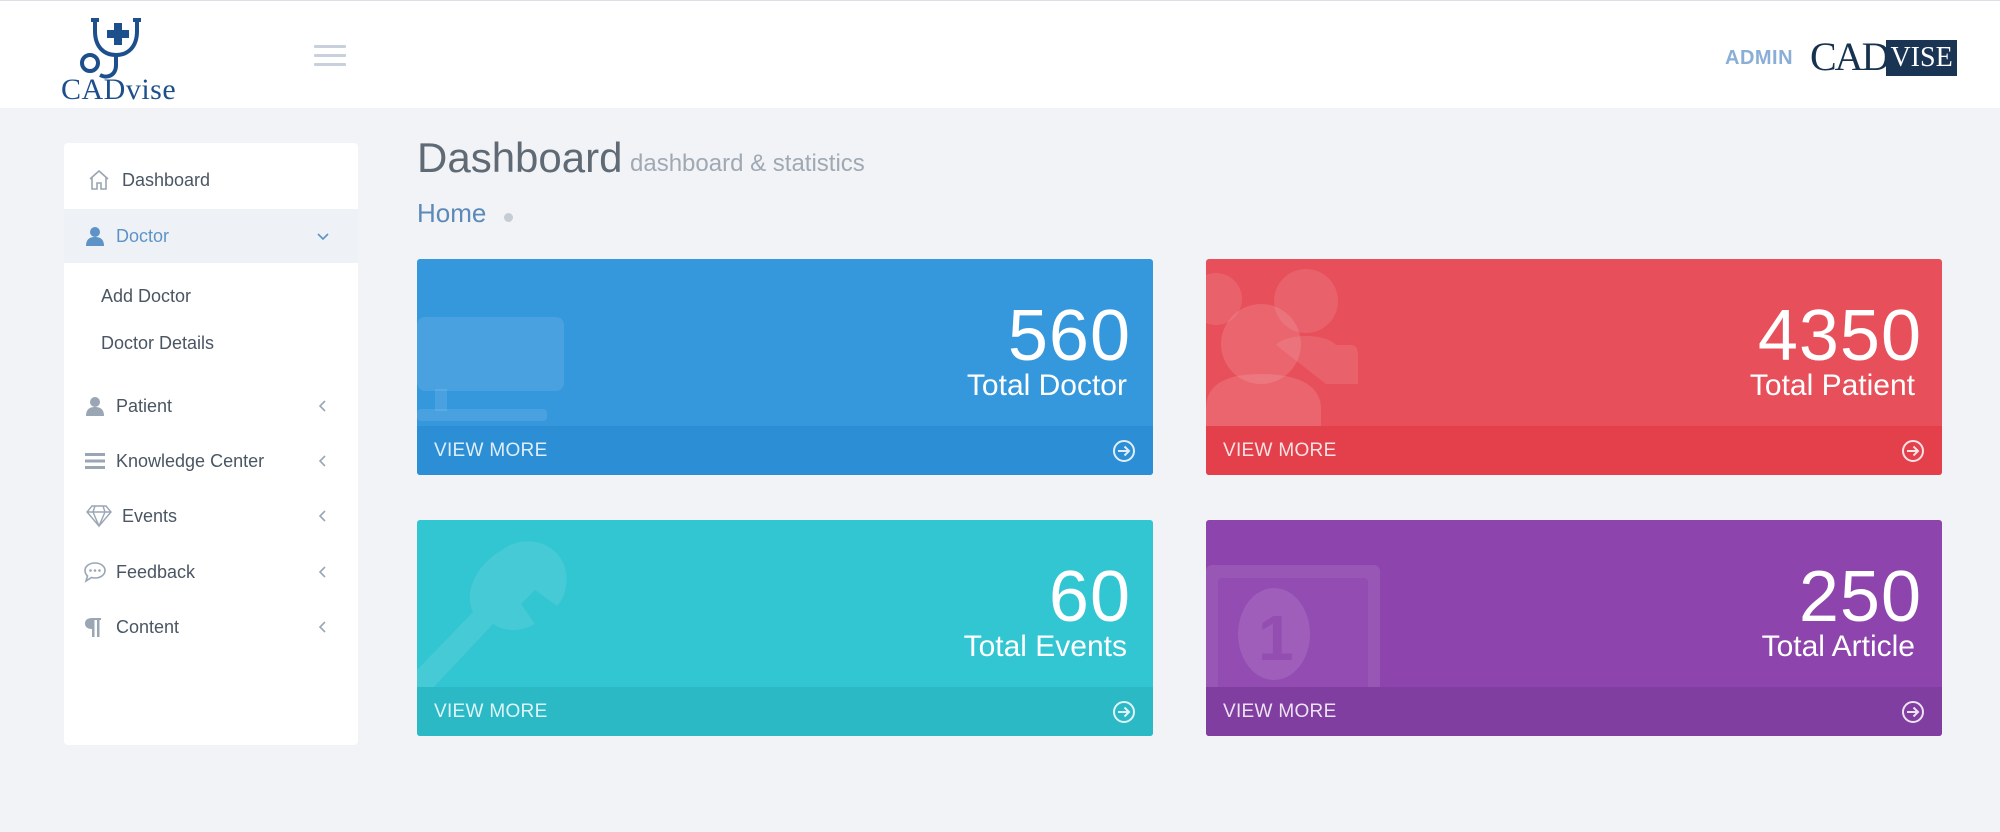 The height and width of the screenshot is (832, 2000). I want to click on stat-number: 250, so click(1860, 597).